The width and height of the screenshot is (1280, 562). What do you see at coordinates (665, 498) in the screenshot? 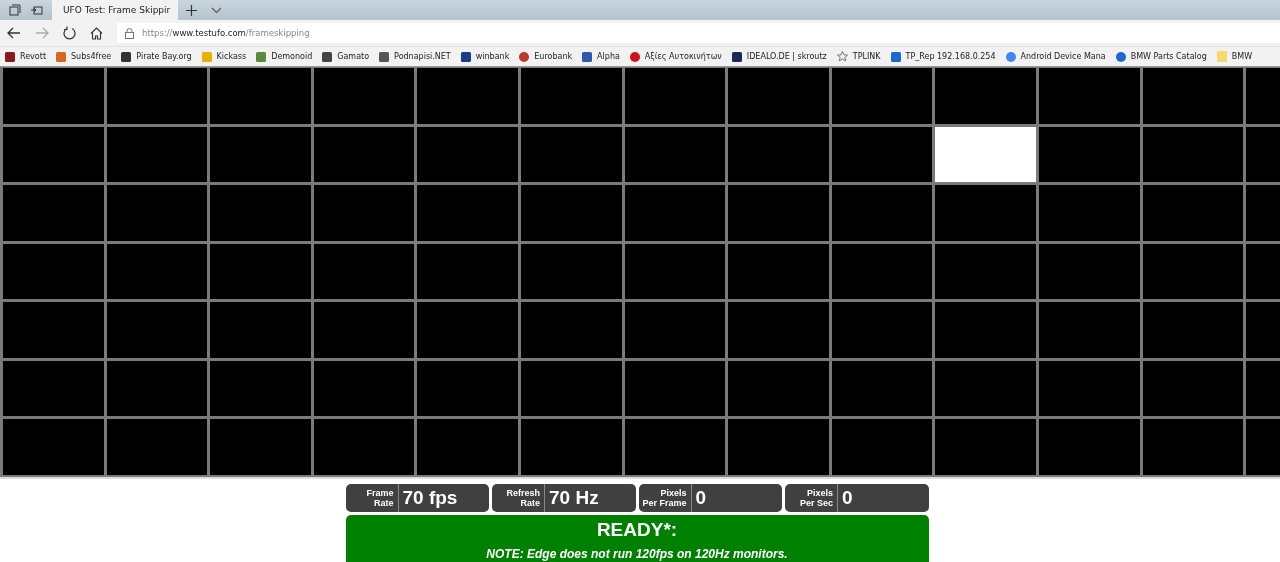
I see `stat-label: Pixels Per Frame` at bounding box center [665, 498].